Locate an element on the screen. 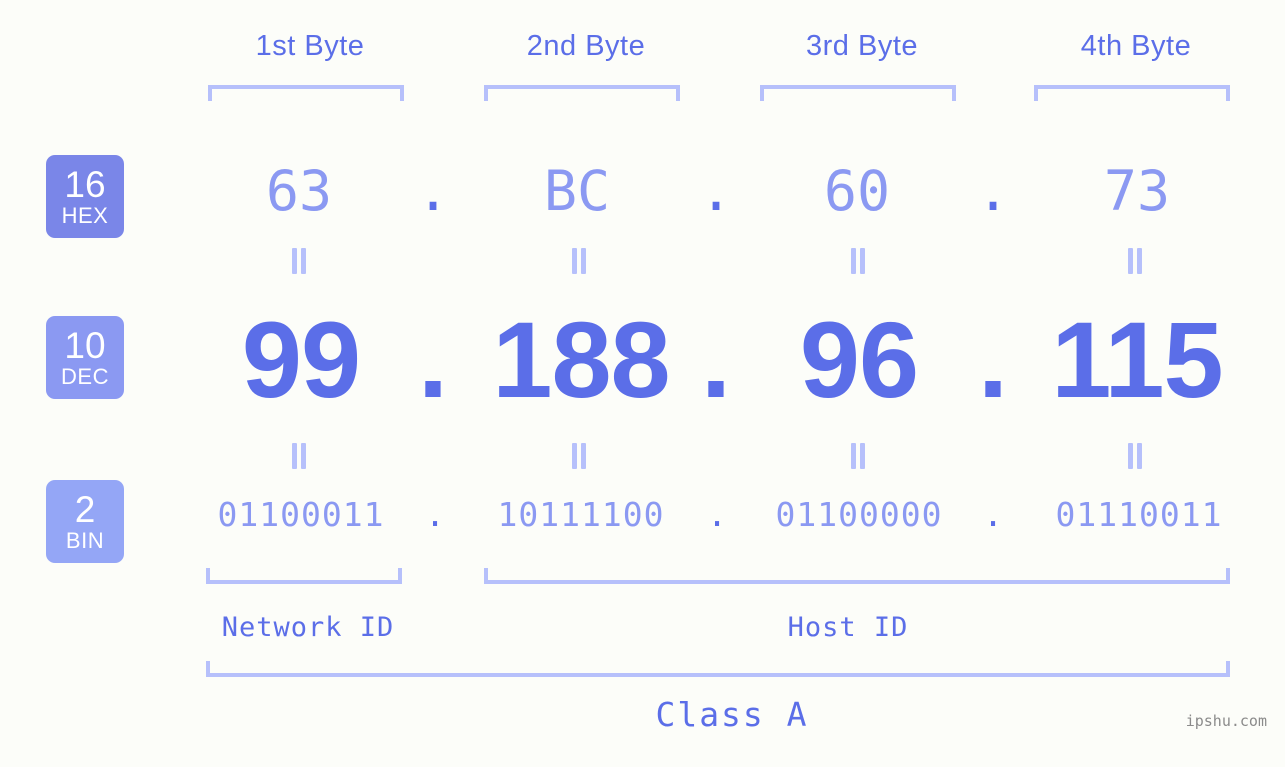  base-badge-bin-number: 2 is located at coordinates (85, 509).